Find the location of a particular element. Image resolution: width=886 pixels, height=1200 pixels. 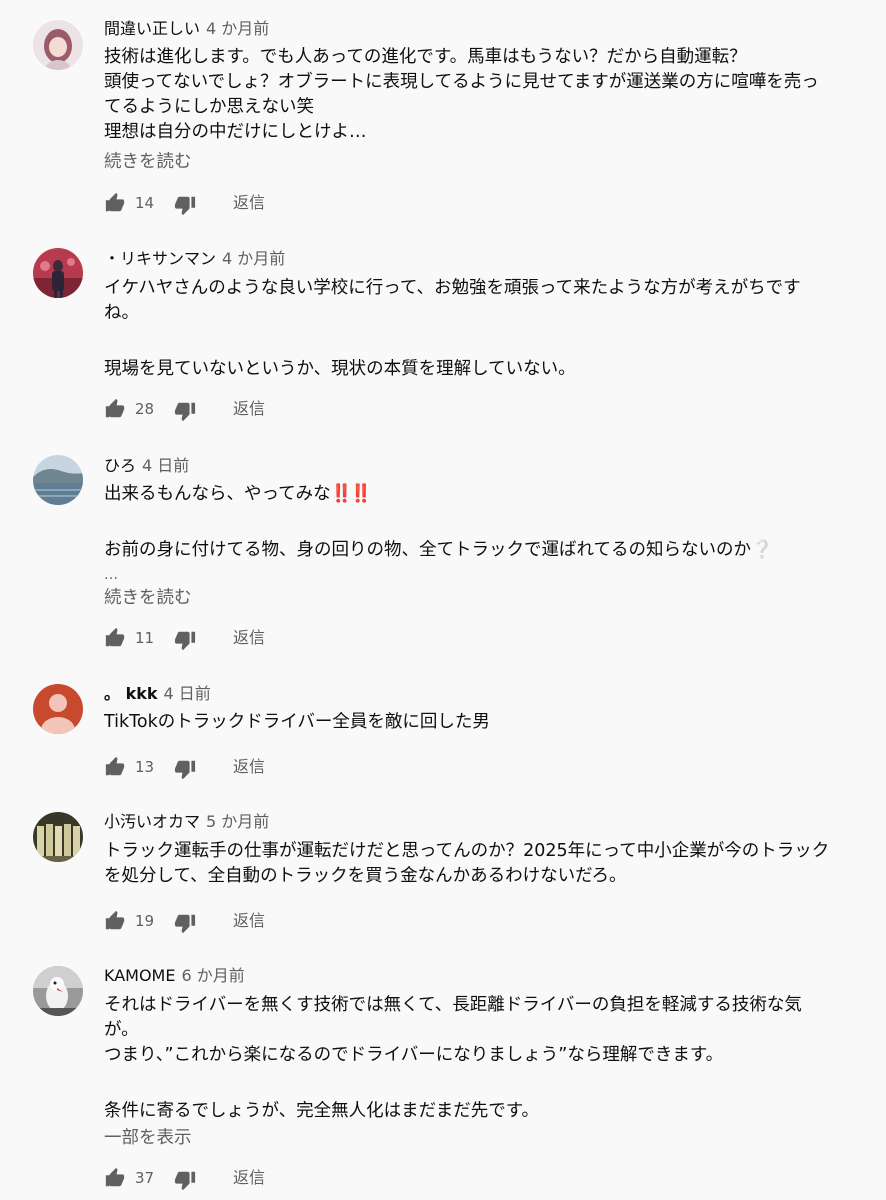

comment-time: 6 か月前 is located at coordinates (212, 975).